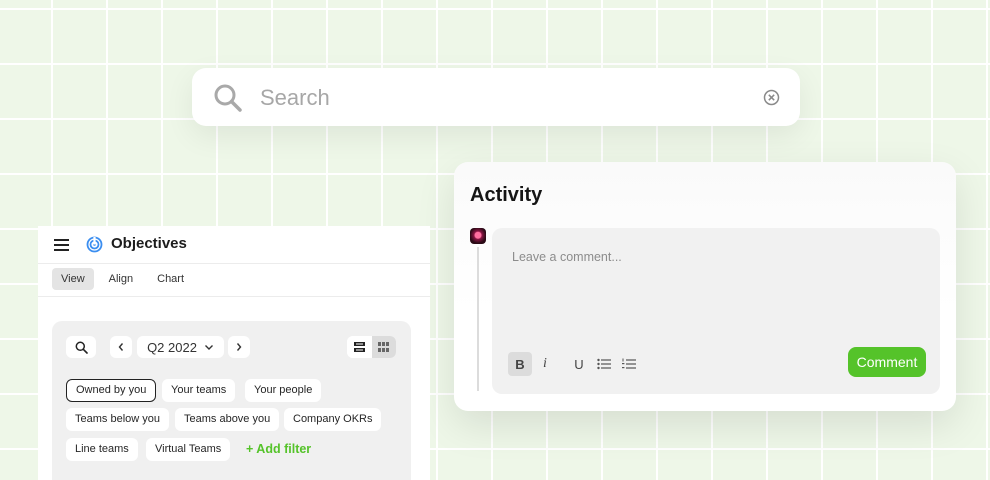 This screenshot has height=480, width=990. Describe the element at coordinates (188, 449) in the screenshot. I see `filter-chip-virtual-teams: Virtual Teams` at that location.